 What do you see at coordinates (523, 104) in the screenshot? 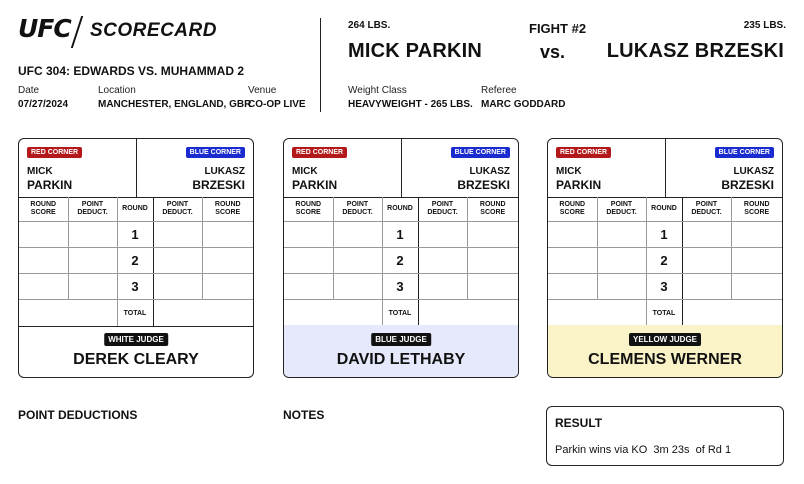
I see `referee-value: MARC GODDARD` at bounding box center [523, 104].